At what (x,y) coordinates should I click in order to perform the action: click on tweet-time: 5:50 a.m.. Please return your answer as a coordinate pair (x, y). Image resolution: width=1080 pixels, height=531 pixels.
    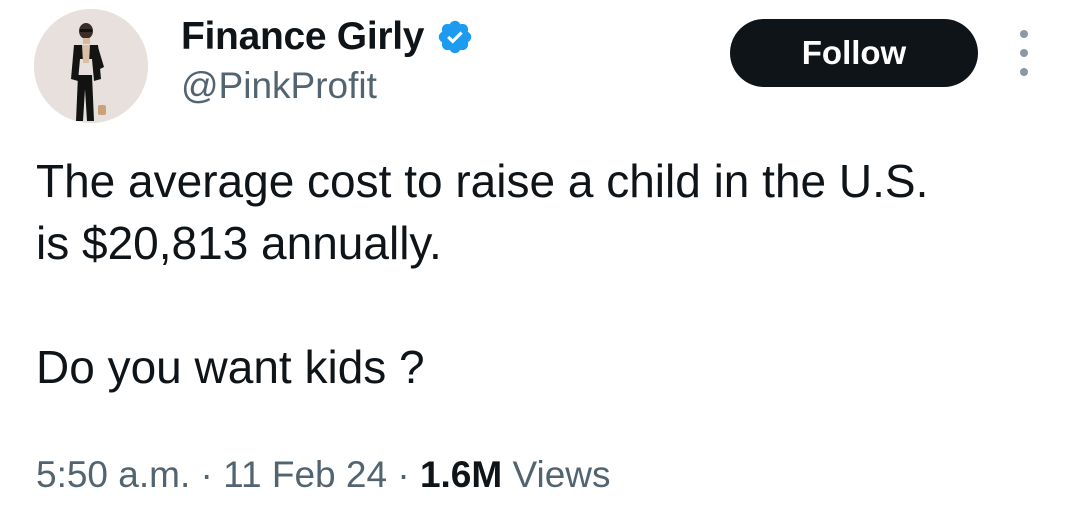
    Looking at the image, I should click on (113, 474).